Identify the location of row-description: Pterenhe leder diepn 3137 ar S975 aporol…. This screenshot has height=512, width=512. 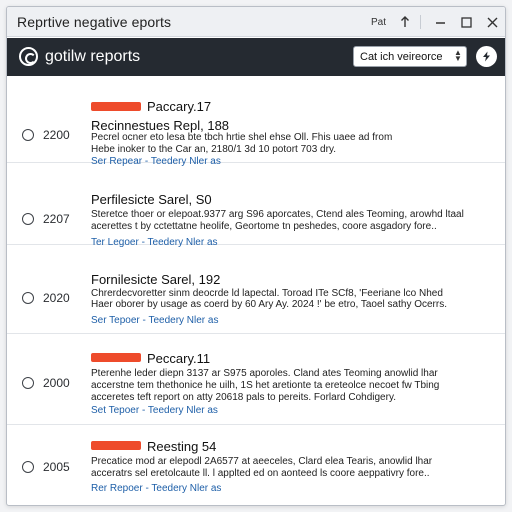
(264, 373).